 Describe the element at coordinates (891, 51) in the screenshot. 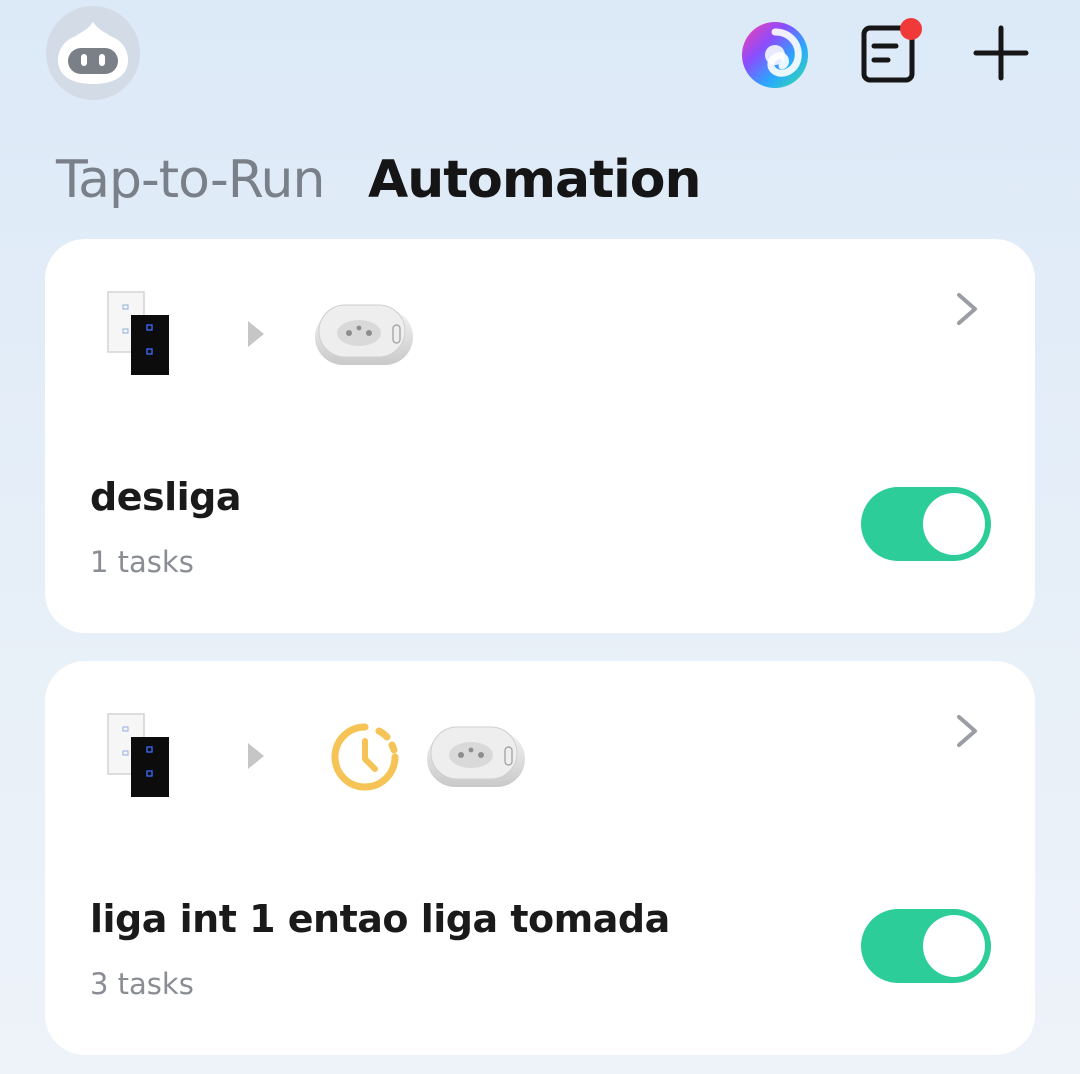

I see `log-document-icon` at that location.